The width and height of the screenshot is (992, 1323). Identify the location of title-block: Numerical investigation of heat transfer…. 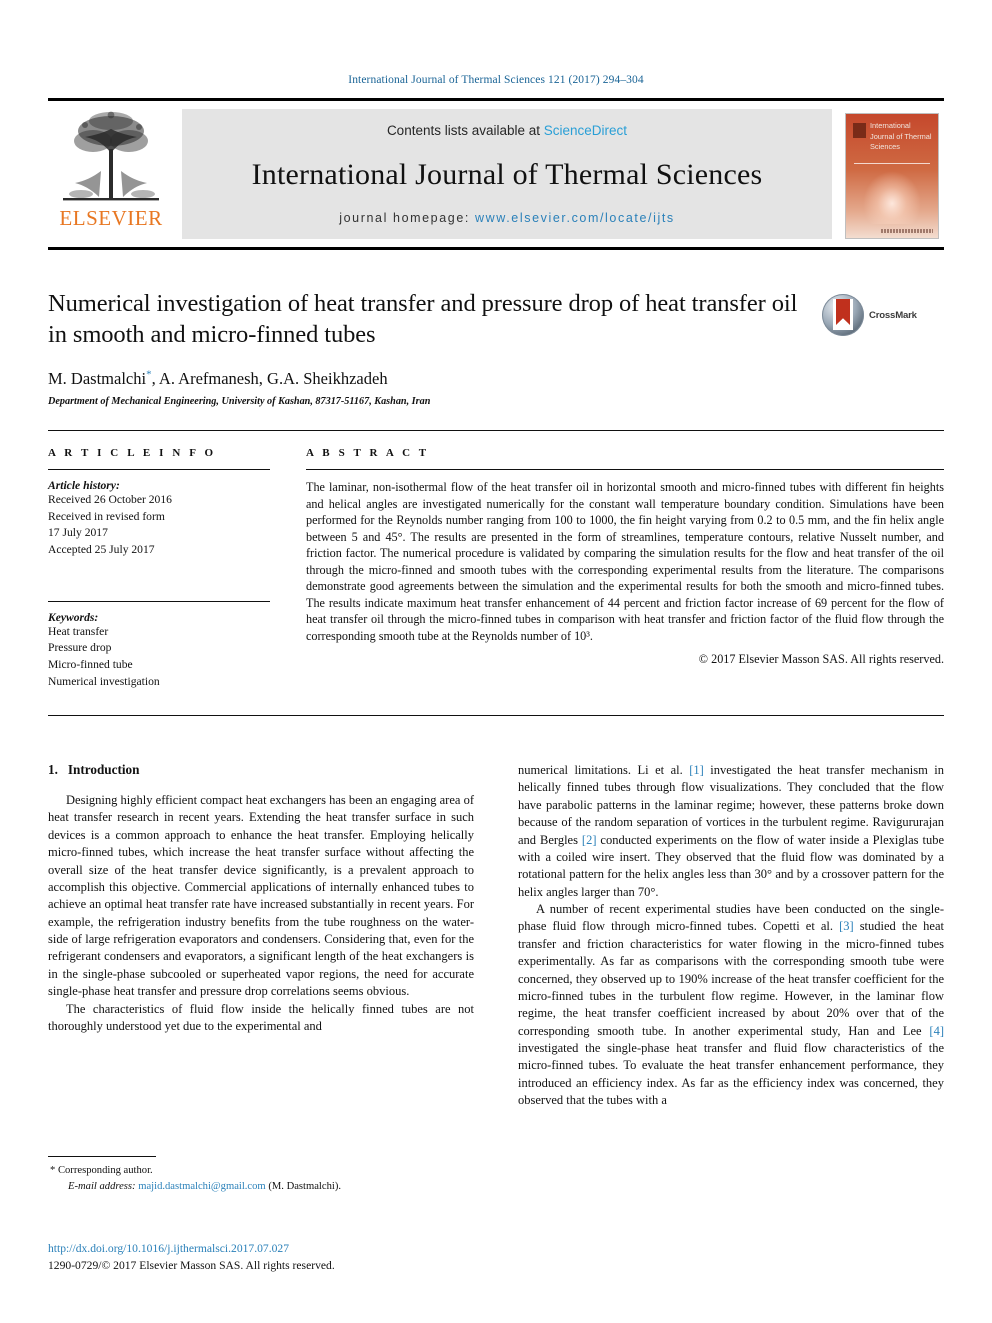
(428, 347).